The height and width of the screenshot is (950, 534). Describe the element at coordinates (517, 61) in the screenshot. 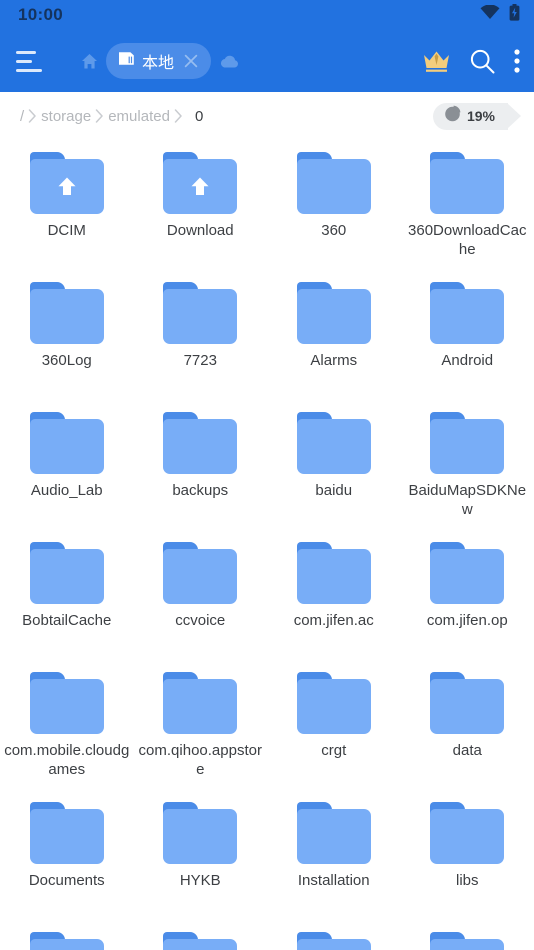

I see `more-vertical-icon` at that location.